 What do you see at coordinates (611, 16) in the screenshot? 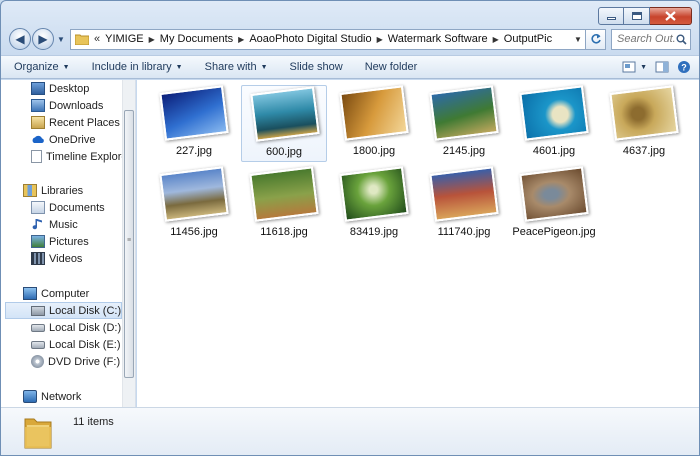
I see `minimize-button` at bounding box center [611, 16].